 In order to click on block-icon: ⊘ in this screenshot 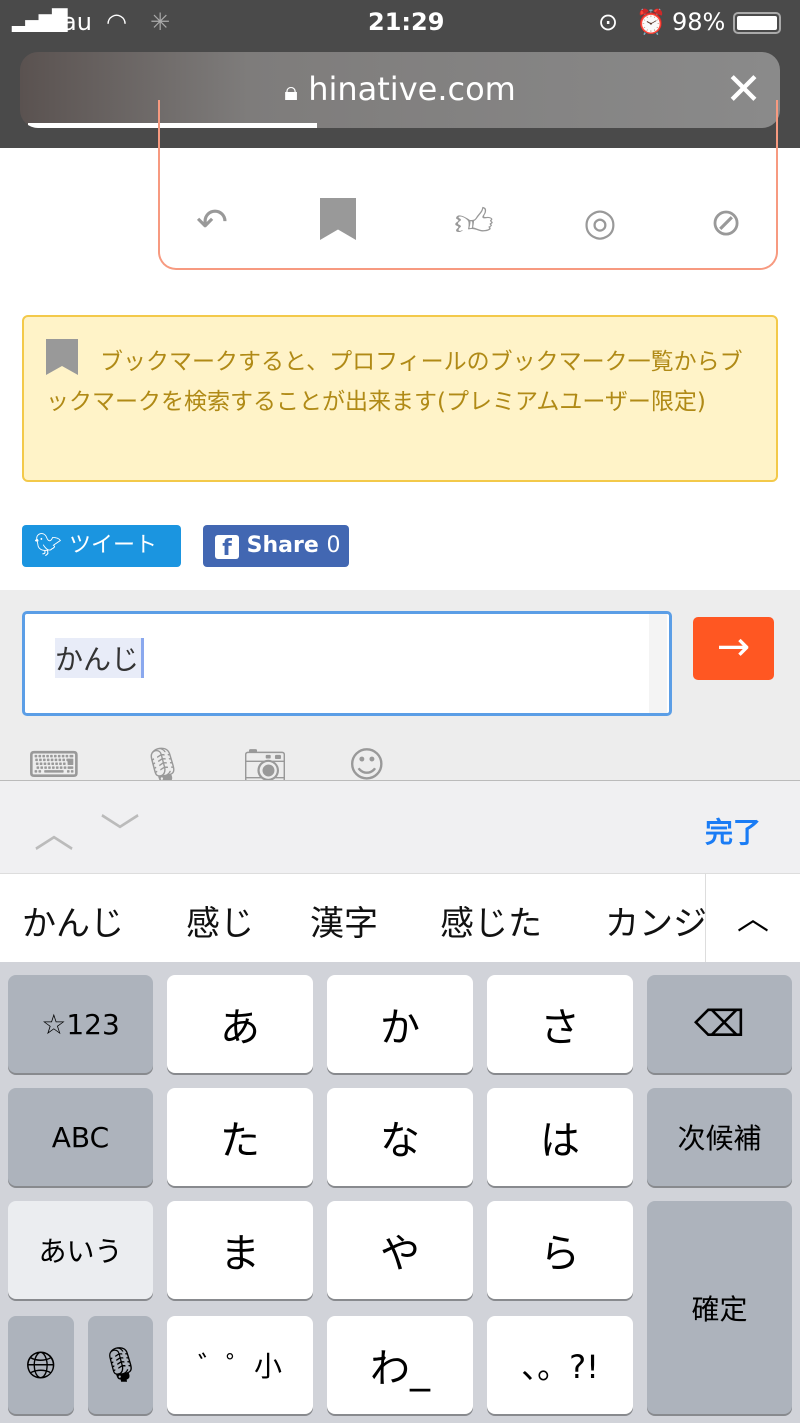, I will do `click(726, 222)`.